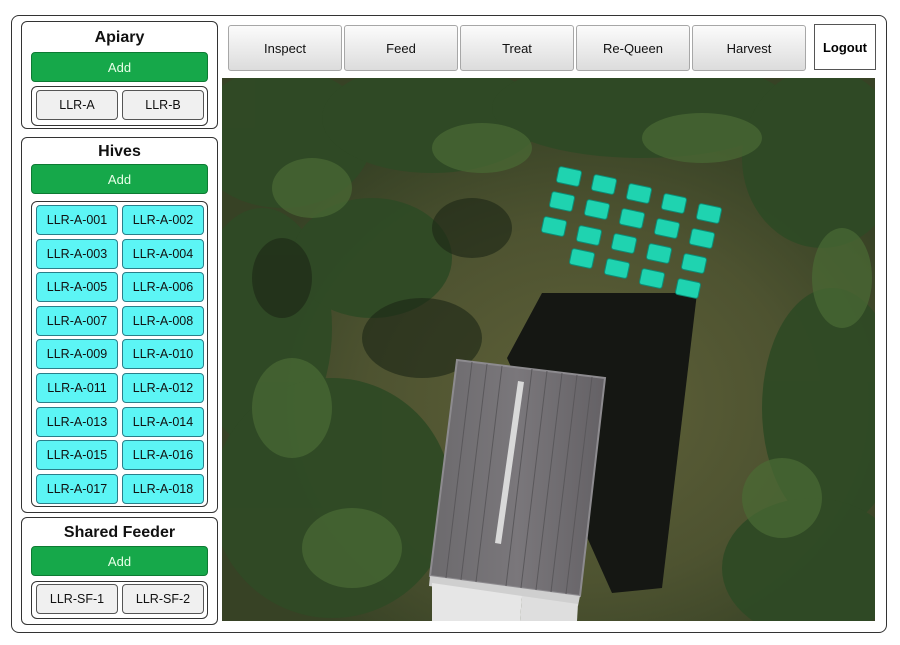 The image size is (900, 645). What do you see at coordinates (749, 48) in the screenshot?
I see `harvest-button: Harvest` at bounding box center [749, 48].